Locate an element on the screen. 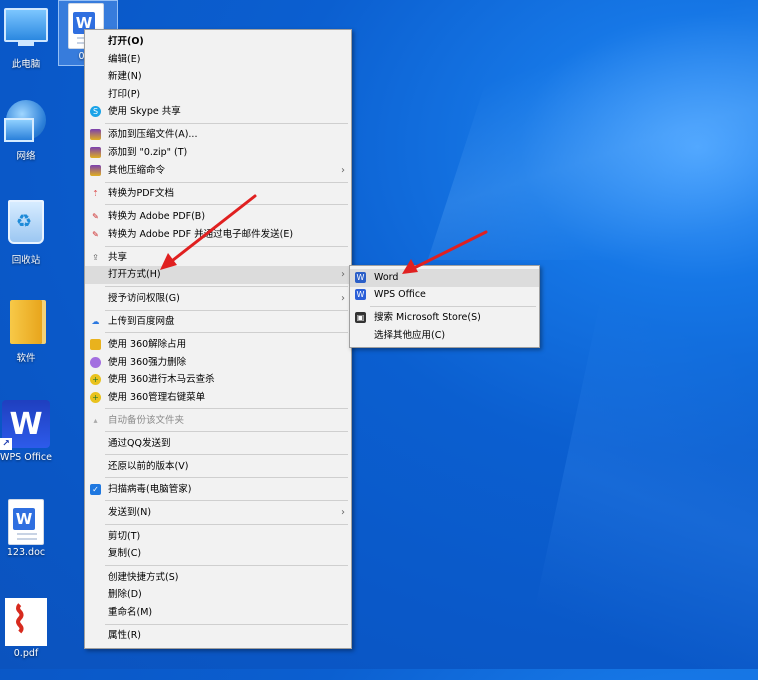 The image size is (758, 680). menu-item-label: 打开方式(H) is located at coordinates (134, 274).